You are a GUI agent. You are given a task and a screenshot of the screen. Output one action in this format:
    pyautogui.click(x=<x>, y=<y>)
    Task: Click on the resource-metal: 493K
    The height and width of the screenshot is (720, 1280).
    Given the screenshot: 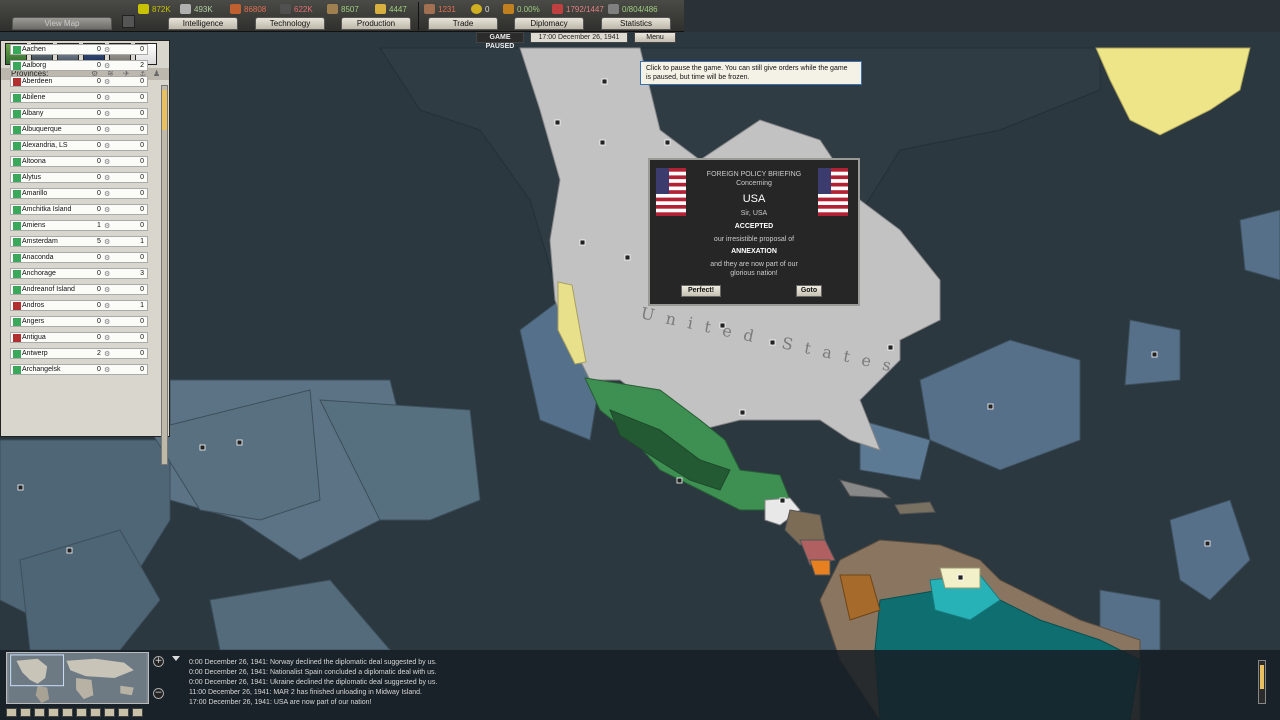 What is the action you would take?
    pyautogui.click(x=196, y=9)
    